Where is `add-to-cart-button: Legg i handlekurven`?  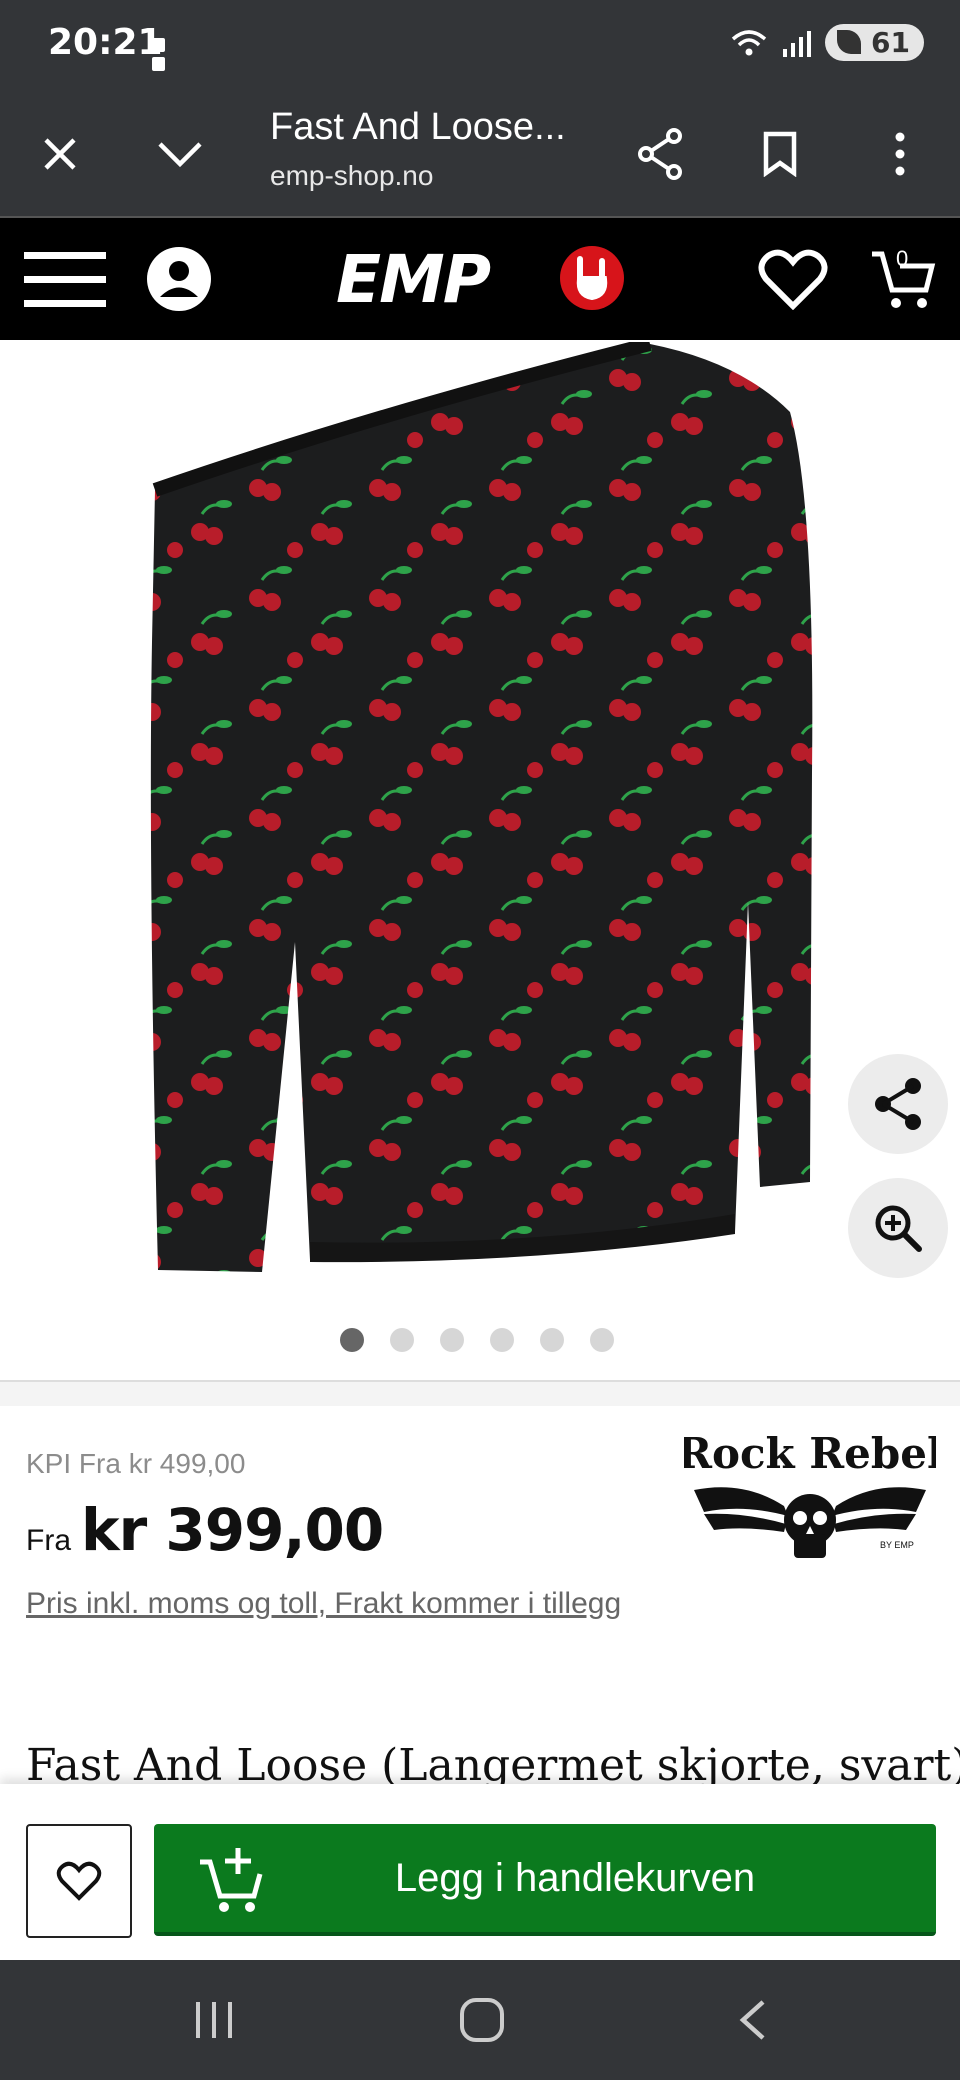
add-to-cart-button: Legg i handlekurven is located at coordinates (545, 1880).